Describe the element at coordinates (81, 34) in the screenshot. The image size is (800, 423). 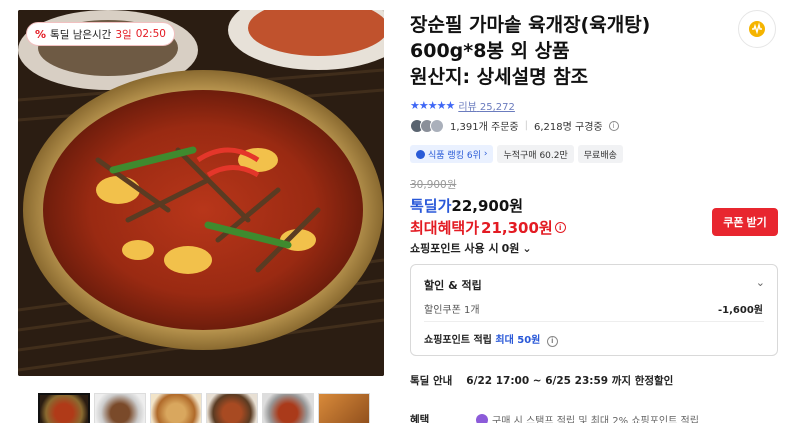
I see `timer-label: 톡딜 남은시간` at that location.